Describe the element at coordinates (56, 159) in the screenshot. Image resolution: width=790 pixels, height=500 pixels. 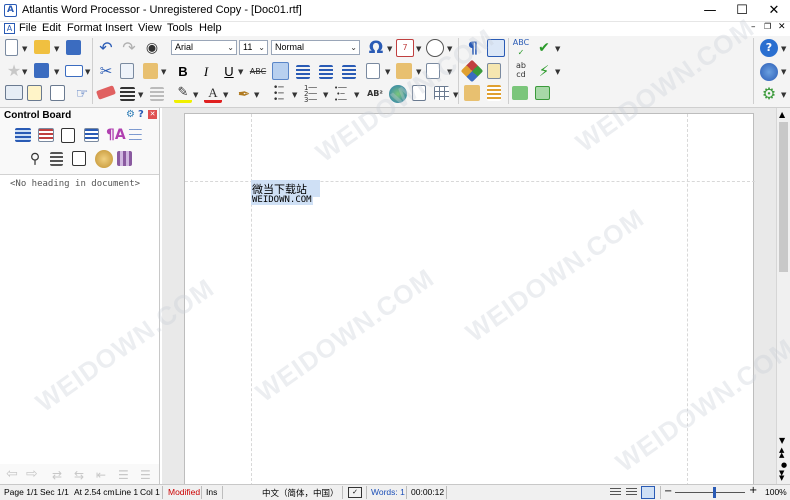
I see `lines-icon` at that location.